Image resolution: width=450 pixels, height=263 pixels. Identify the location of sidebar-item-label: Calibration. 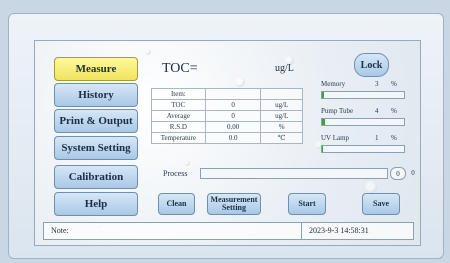
(96, 177).